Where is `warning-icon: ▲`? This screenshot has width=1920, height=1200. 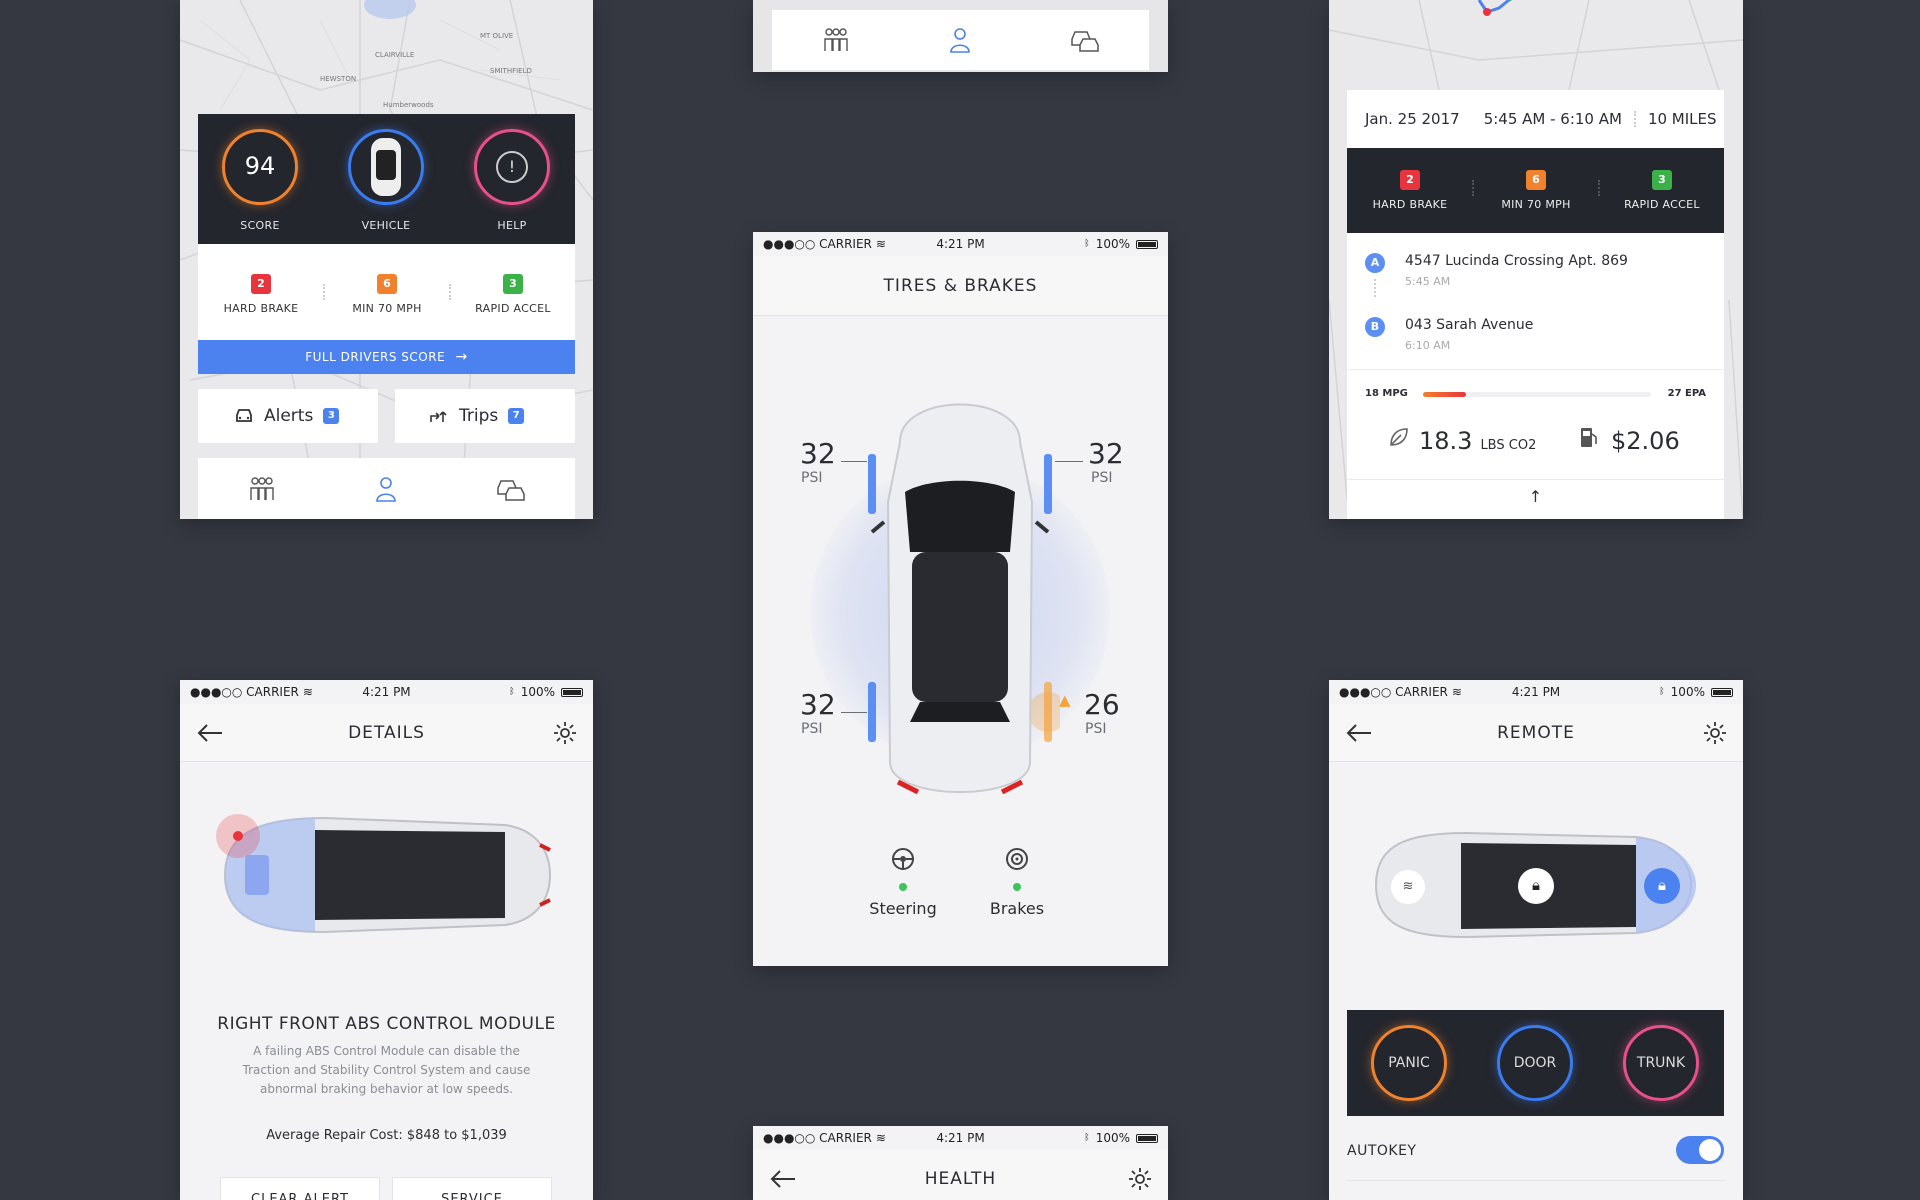
warning-icon: ▲ is located at coordinates (1065, 700).